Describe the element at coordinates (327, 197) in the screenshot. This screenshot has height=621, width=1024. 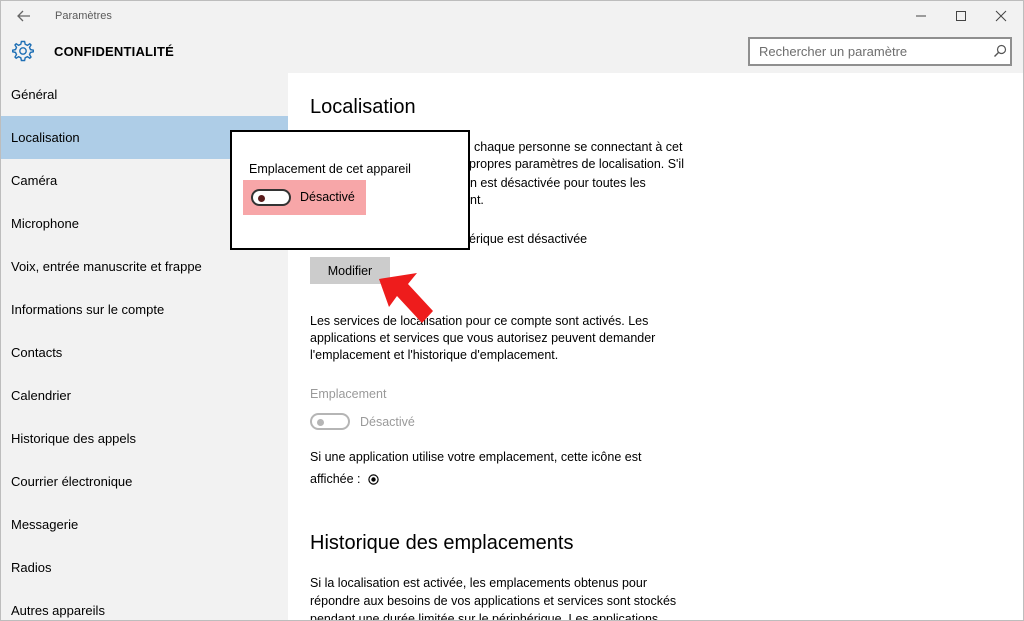
I see `device-toggle-state: Désactivé` at that location.